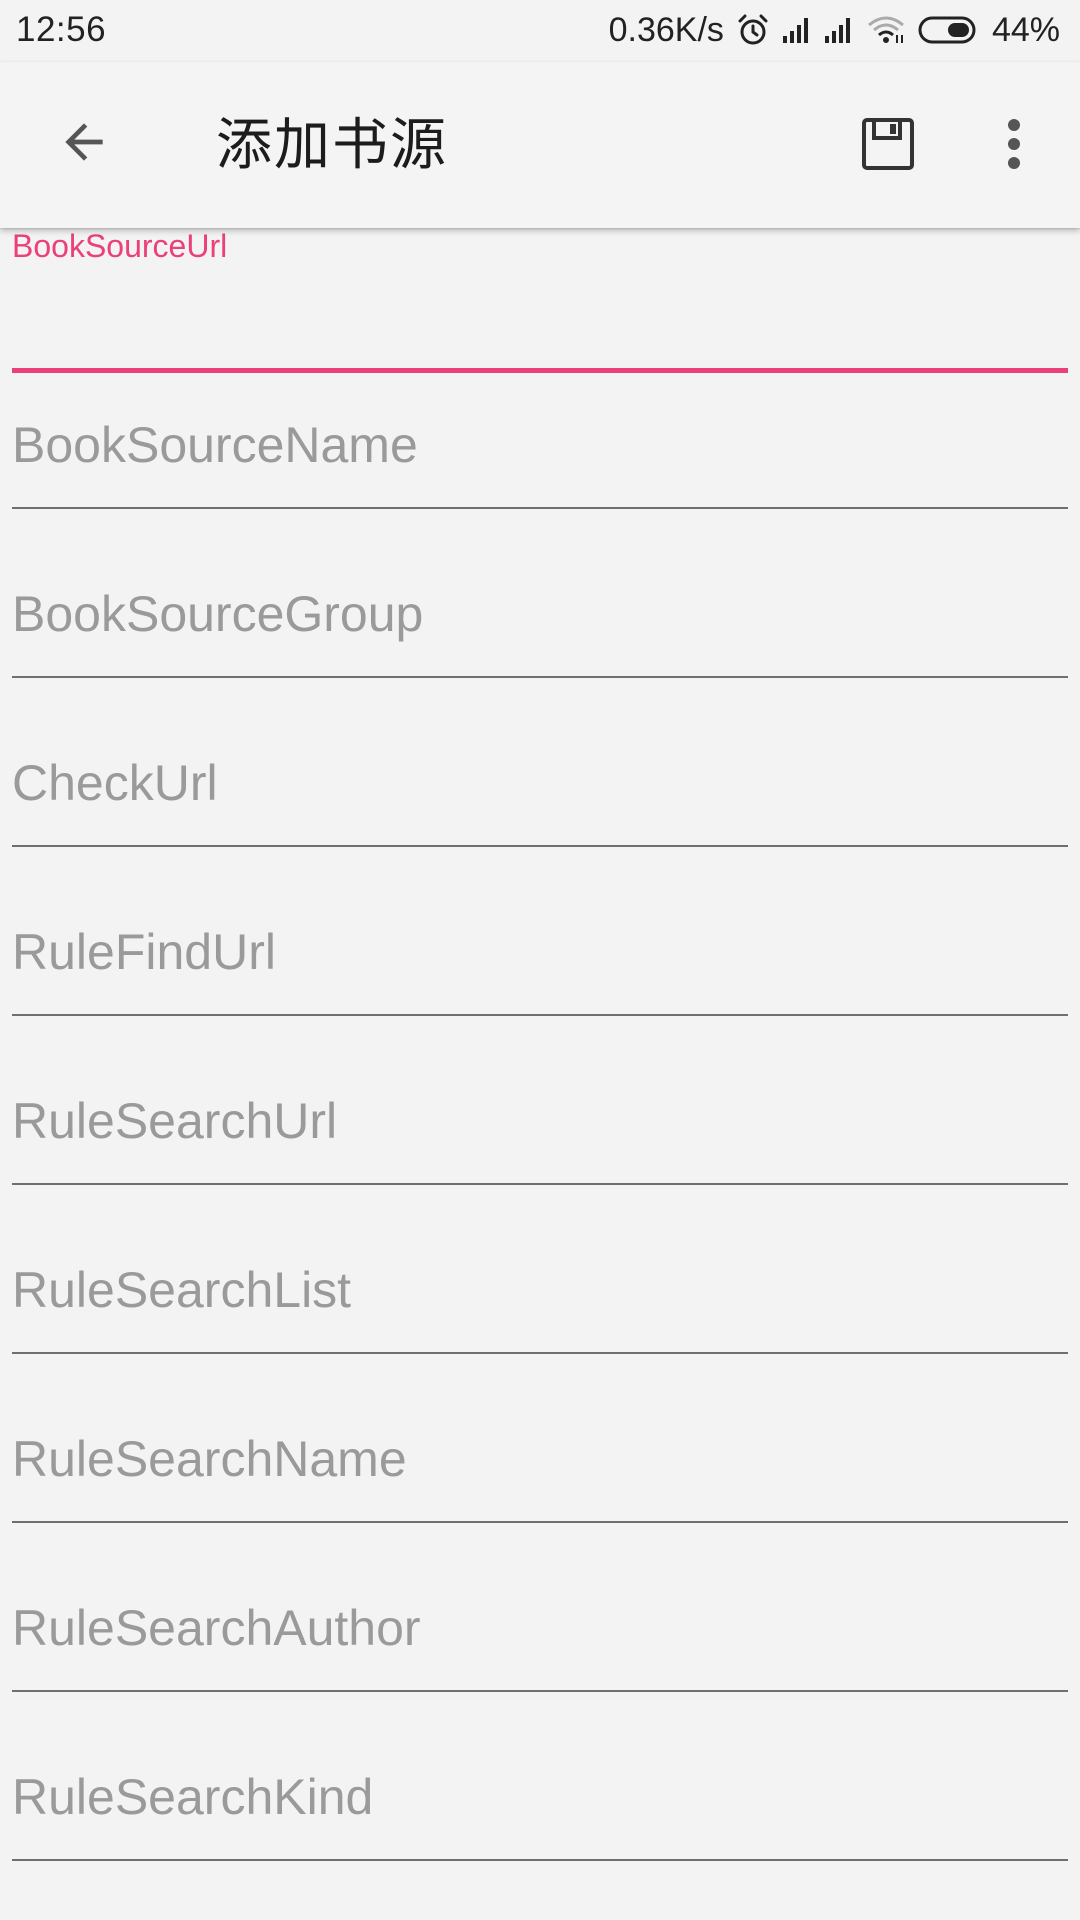 The height and width of the screenshot is (1920, 1080). What do you see at coordinates (540, 445) in the screenshot?
I see `book-source-name-input` at bounding box center [540, 445].